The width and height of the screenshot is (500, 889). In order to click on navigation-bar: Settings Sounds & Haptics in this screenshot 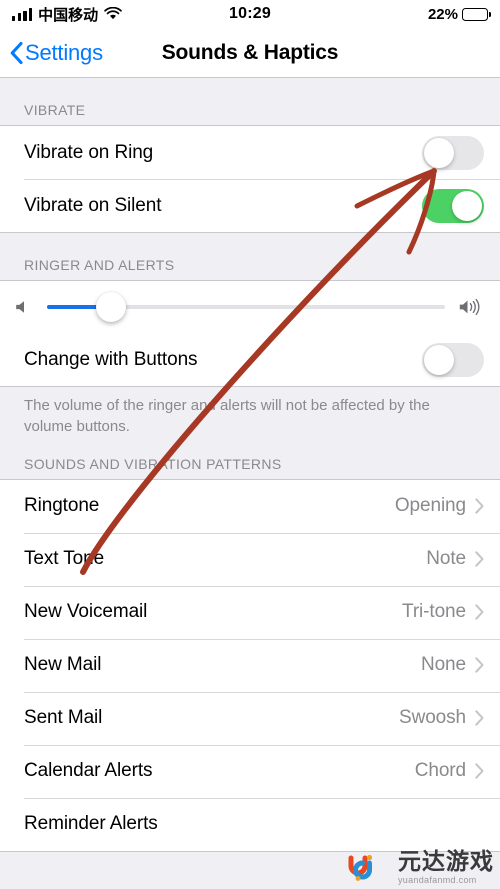, I will do `click(250, 53)`.